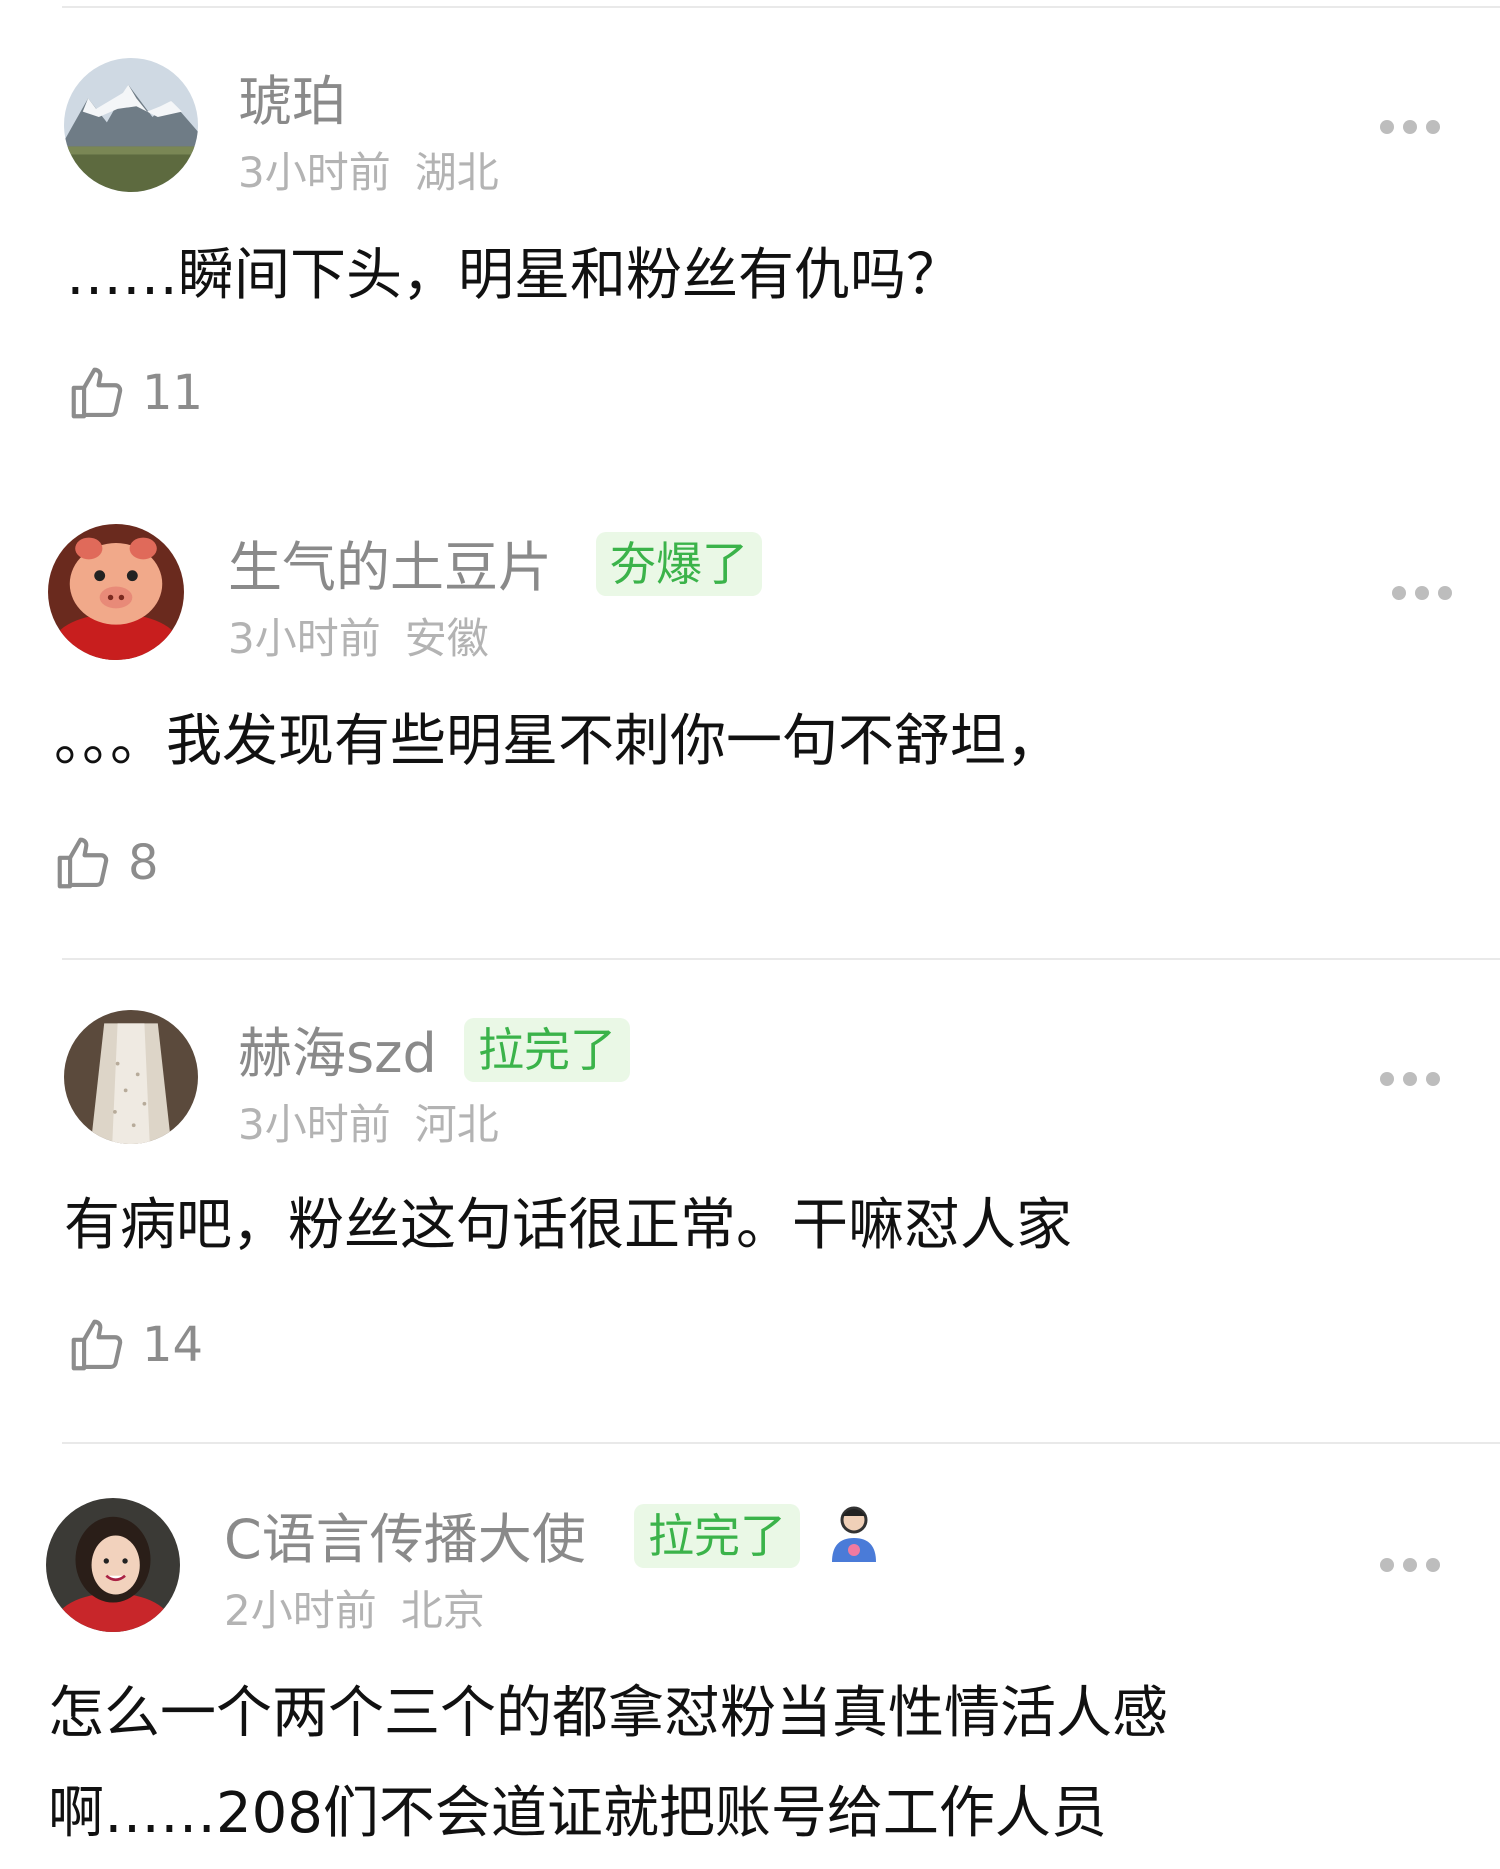 This screenshot has width=1500, height=1869. I want to click on comment-text-line: 啊……208们不会道证就把账号给工作人员, so click(577, 1813).